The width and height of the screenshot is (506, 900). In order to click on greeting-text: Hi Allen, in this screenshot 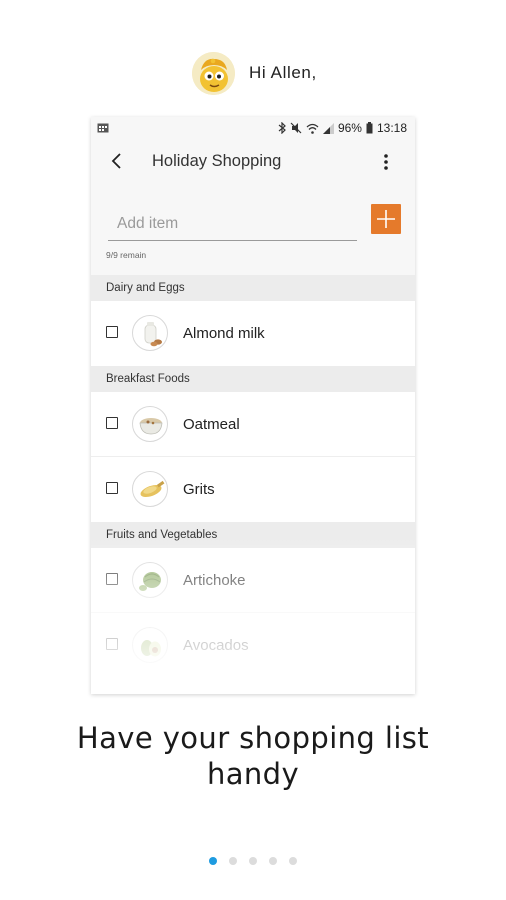, I will do `click(283, 72)`.